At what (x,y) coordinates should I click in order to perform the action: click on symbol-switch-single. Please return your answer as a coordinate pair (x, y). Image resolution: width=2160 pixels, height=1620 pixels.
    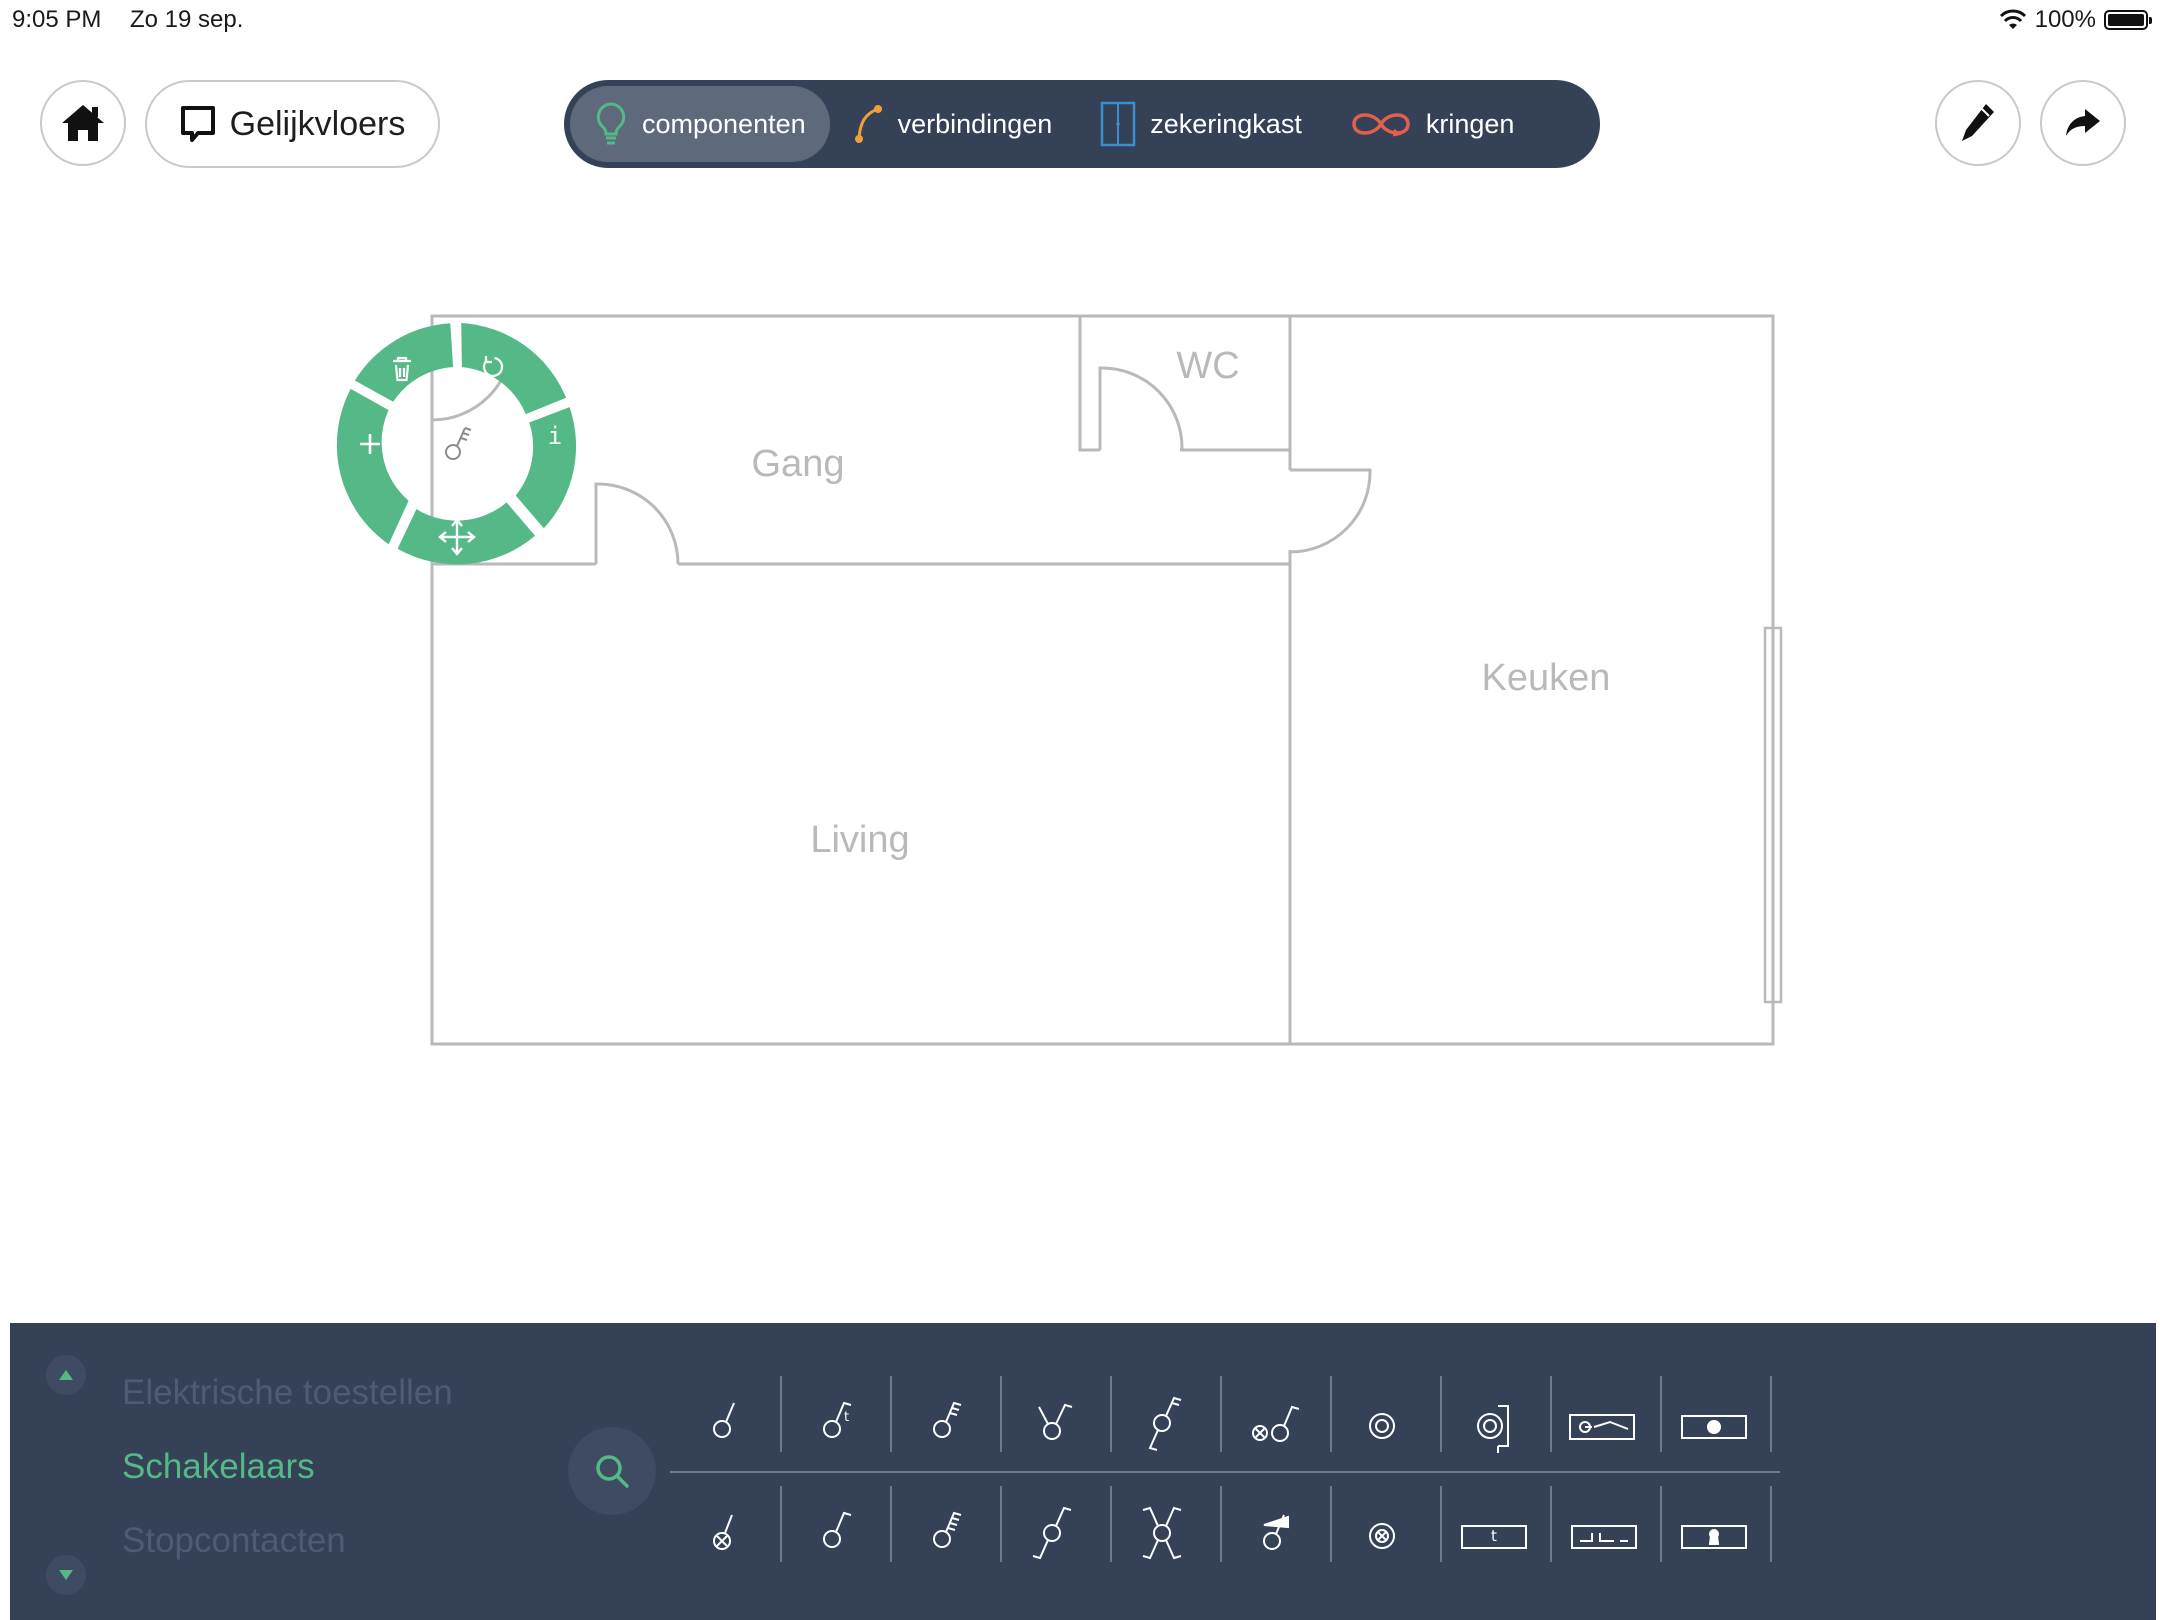
    Looking at the image, I should click on (724, 1420).